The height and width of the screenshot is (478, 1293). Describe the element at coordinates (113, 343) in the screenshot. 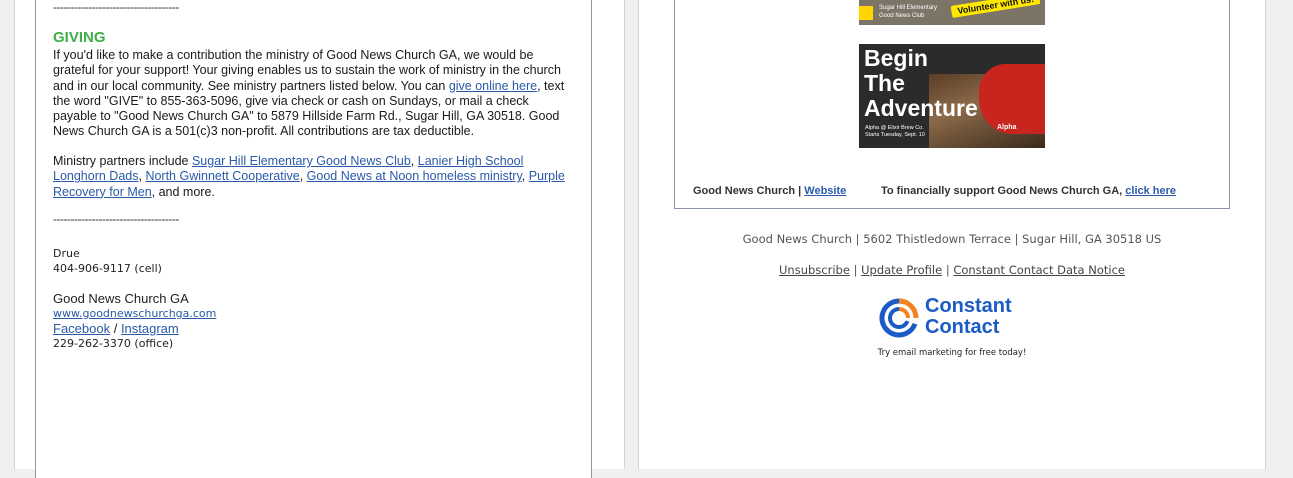

I see `signature-office: 229-262-3370 (office)` at that location.